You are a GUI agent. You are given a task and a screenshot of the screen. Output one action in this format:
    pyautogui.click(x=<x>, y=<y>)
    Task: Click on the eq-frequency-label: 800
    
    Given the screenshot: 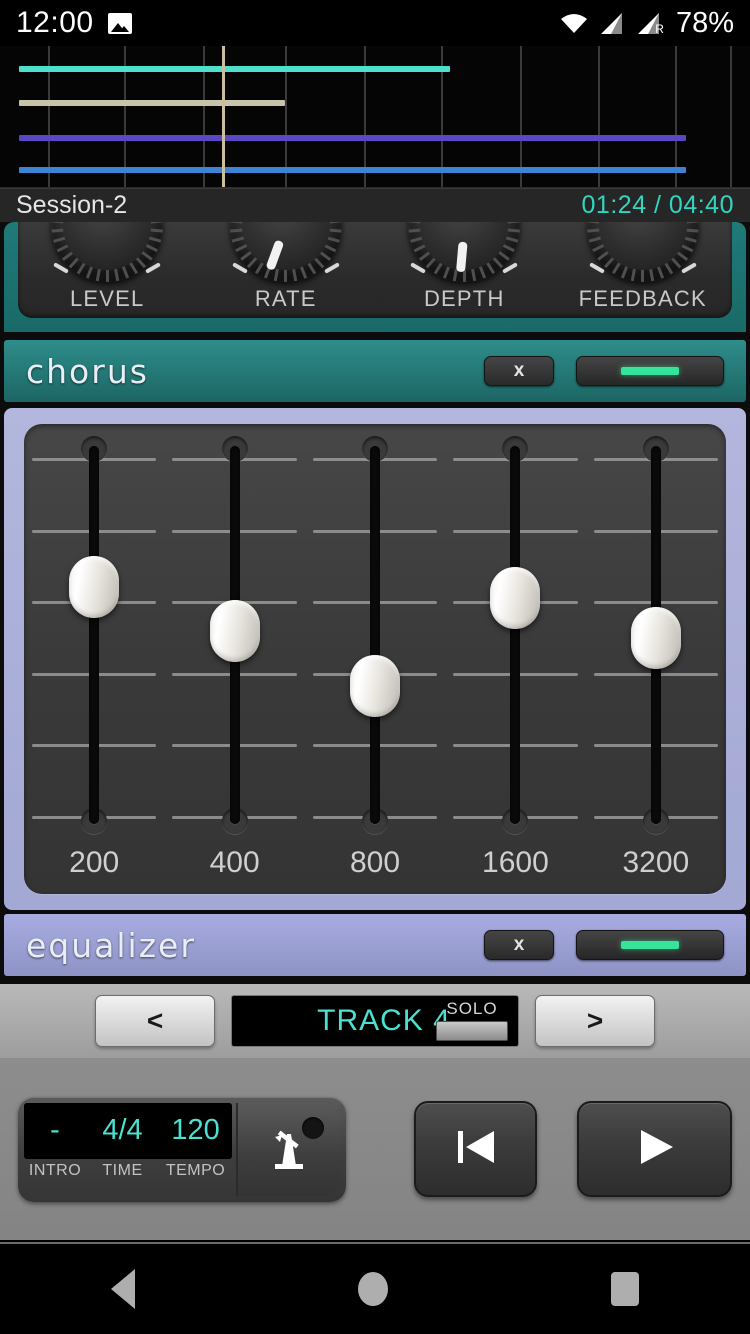 What is the action you would take?
    pyautogui.click(x=375, y=862)
    